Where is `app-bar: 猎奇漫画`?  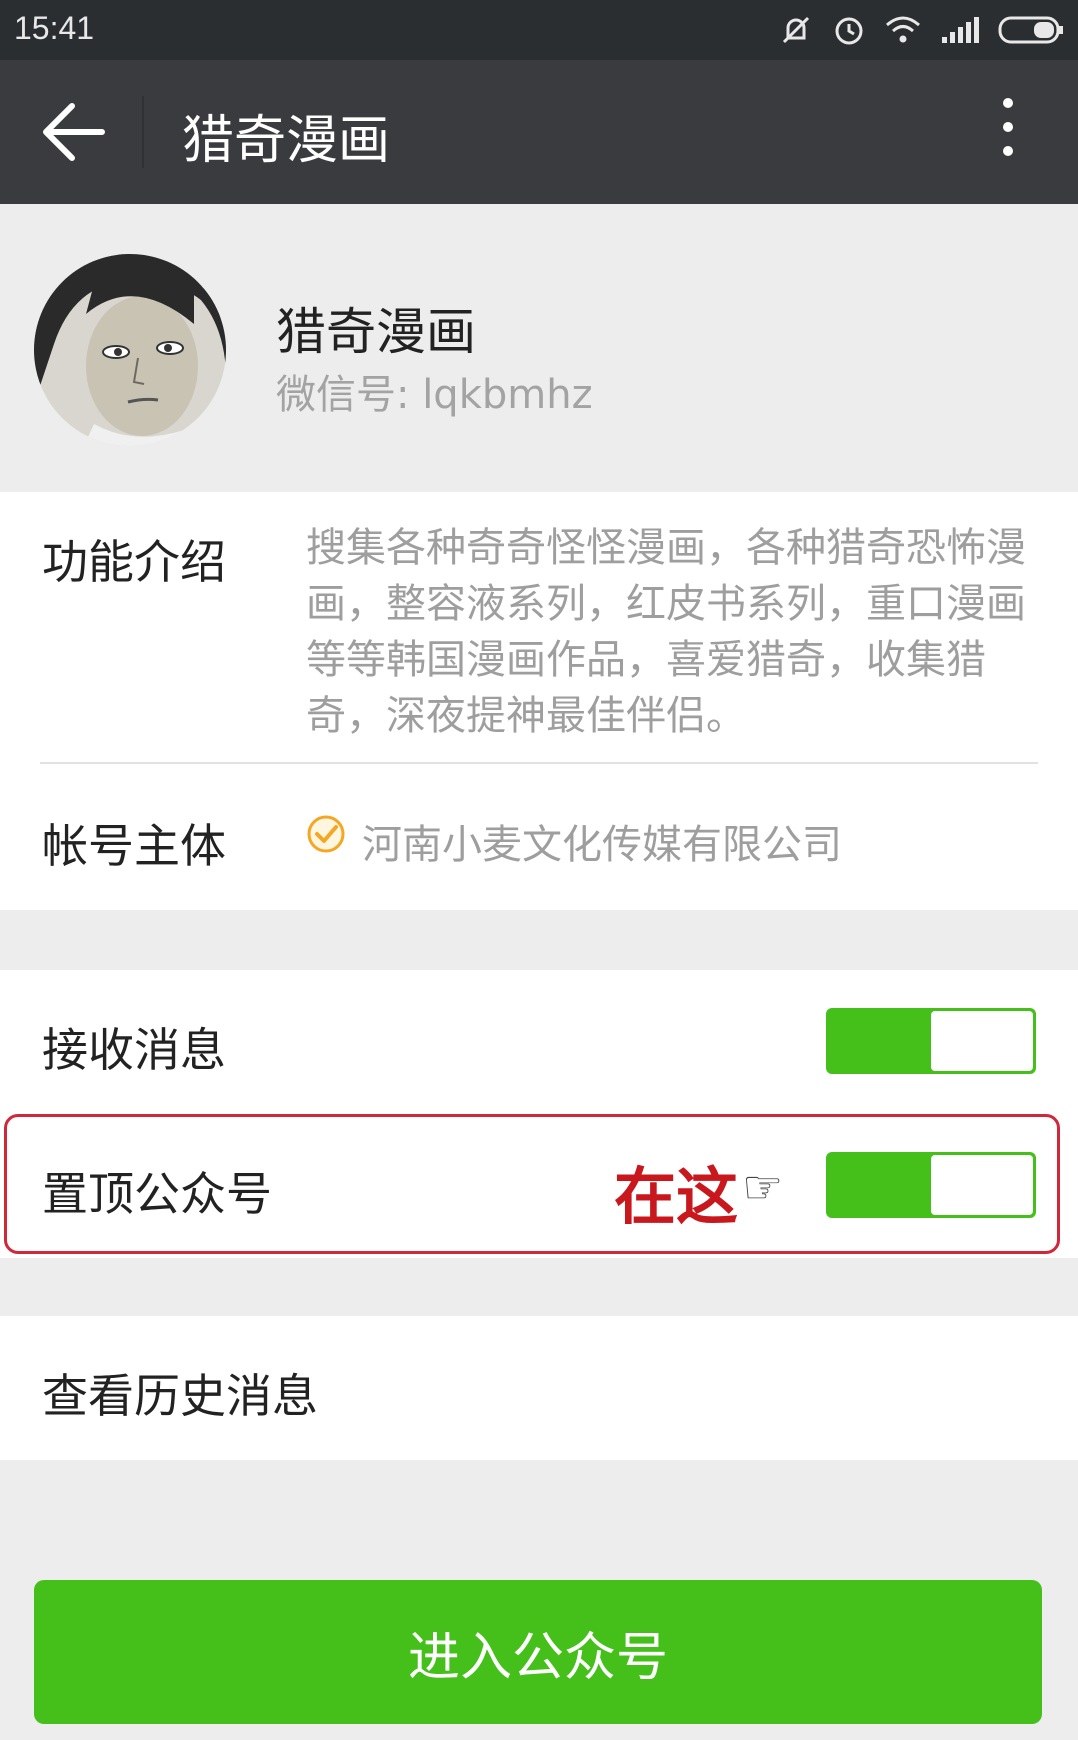 app-bar: 猎奇漫画 is located at coordinates (539, 132).